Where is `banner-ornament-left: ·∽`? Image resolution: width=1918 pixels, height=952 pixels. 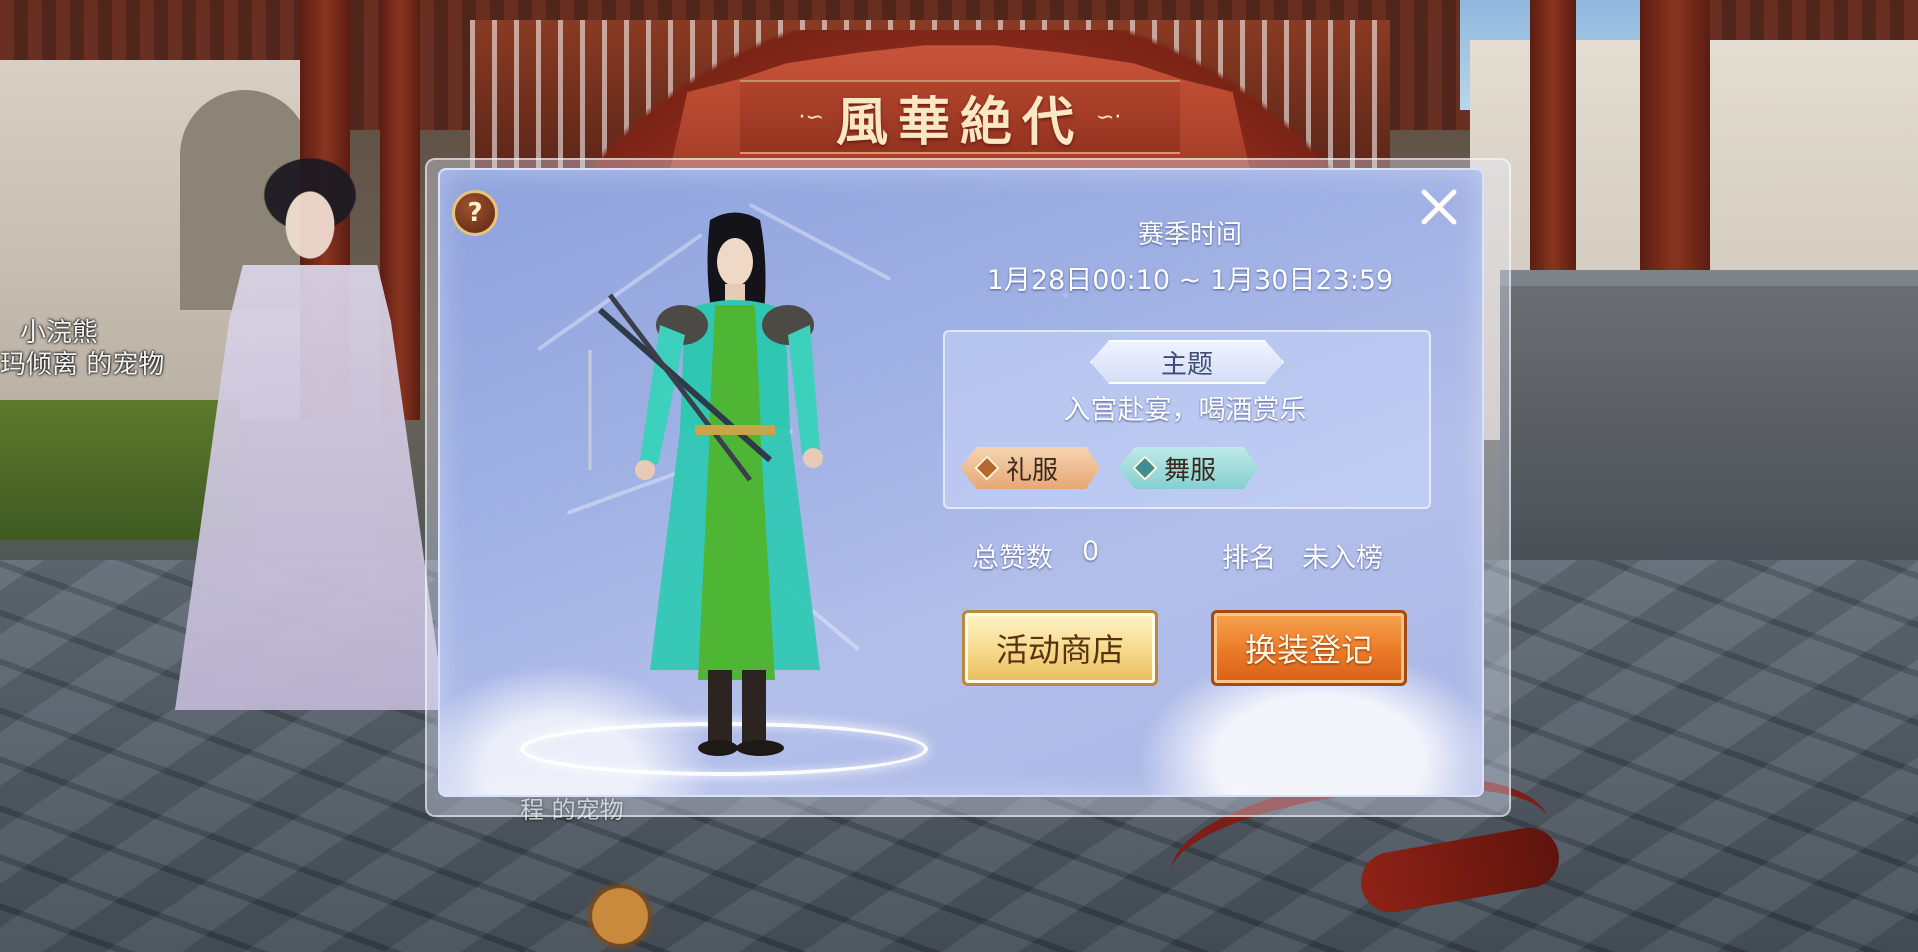 banner-ornament-left: ·∽ is located at coordinates (811, 117).